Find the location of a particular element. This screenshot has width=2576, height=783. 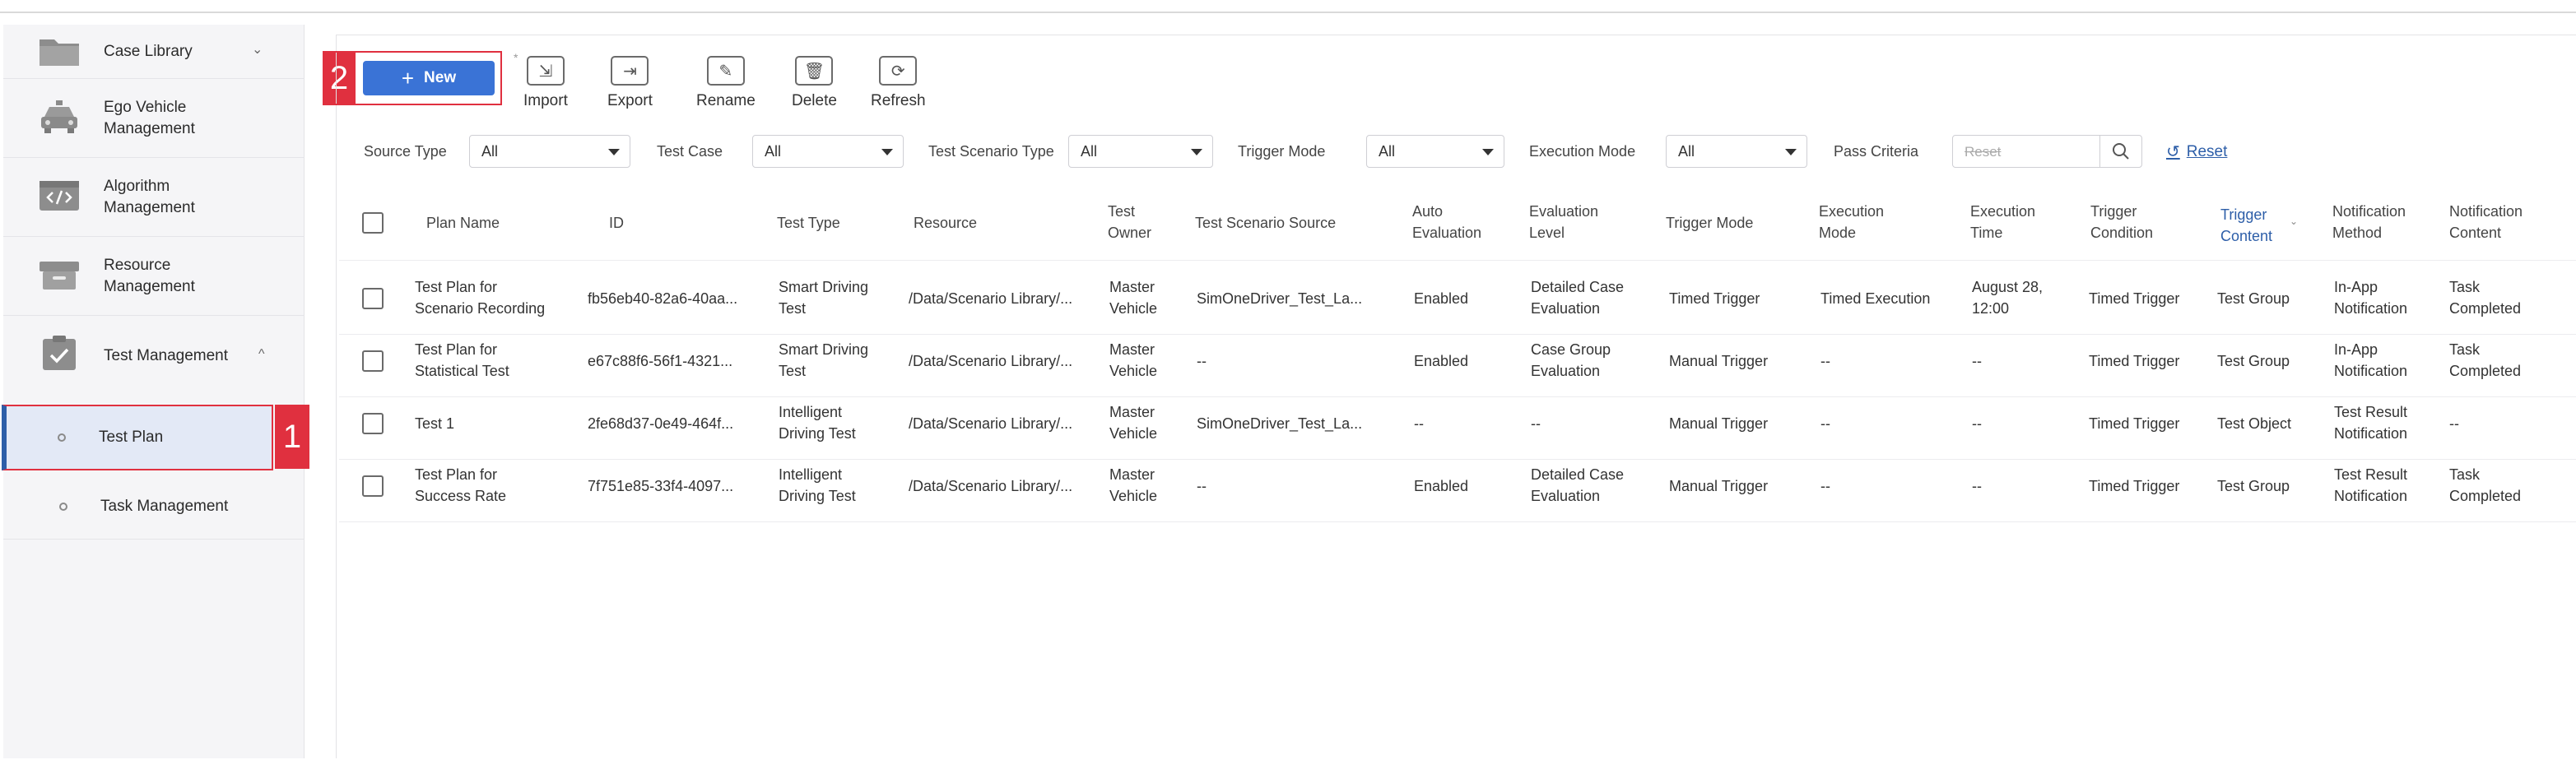

search-button is located at coordinates (2120, 151).